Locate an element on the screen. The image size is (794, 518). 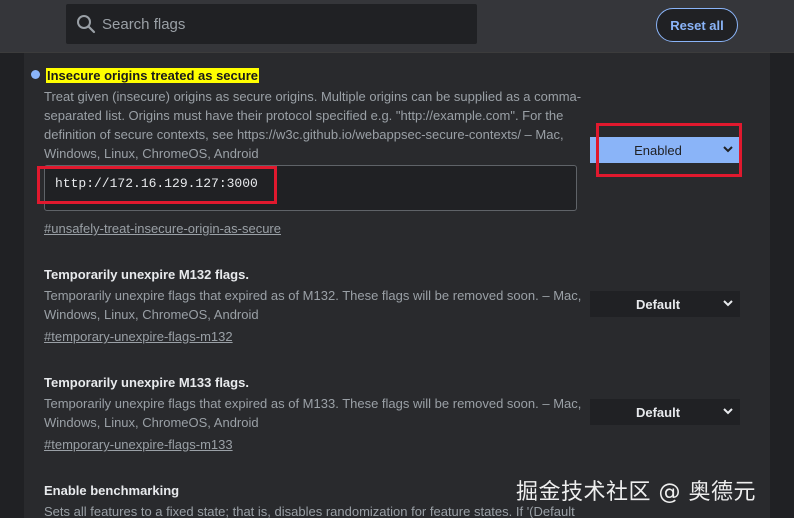
search-input is located at coordinates (282, 24).